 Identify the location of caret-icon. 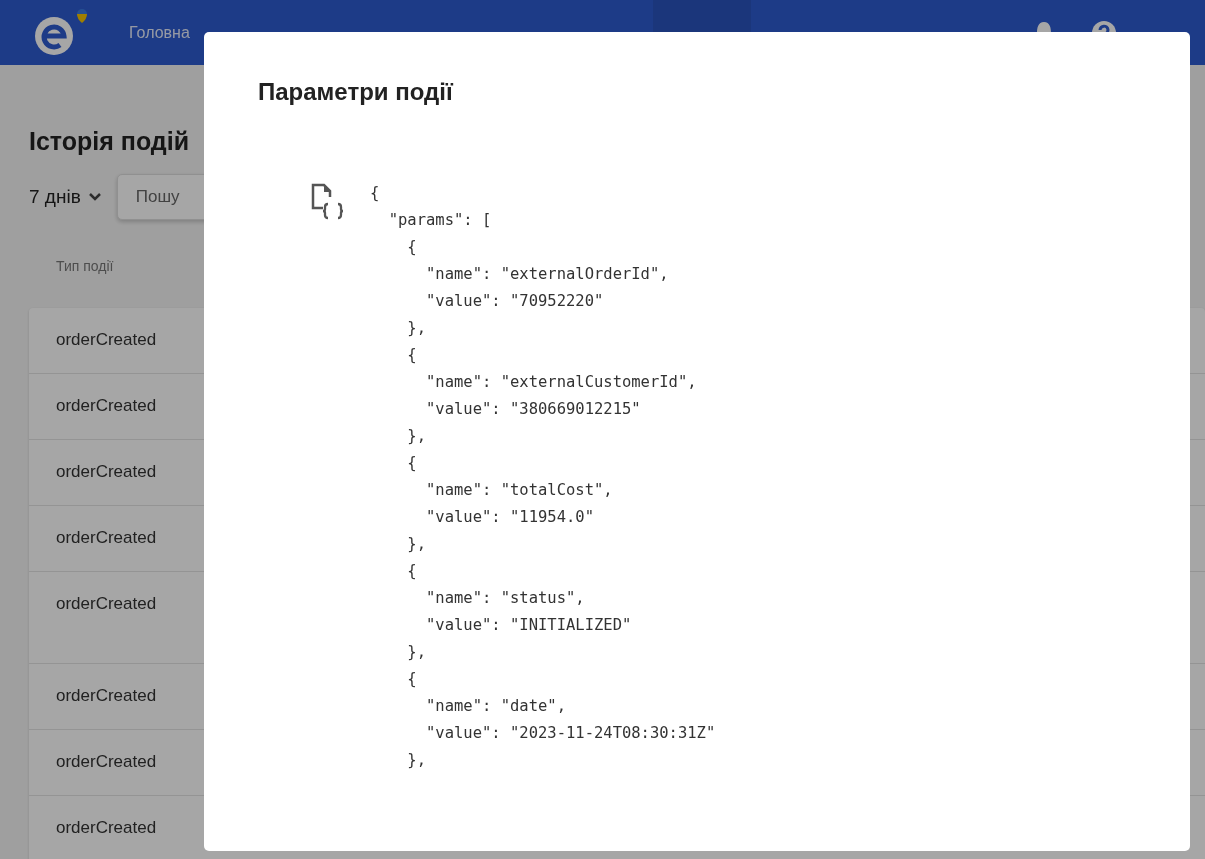
(94, 197).